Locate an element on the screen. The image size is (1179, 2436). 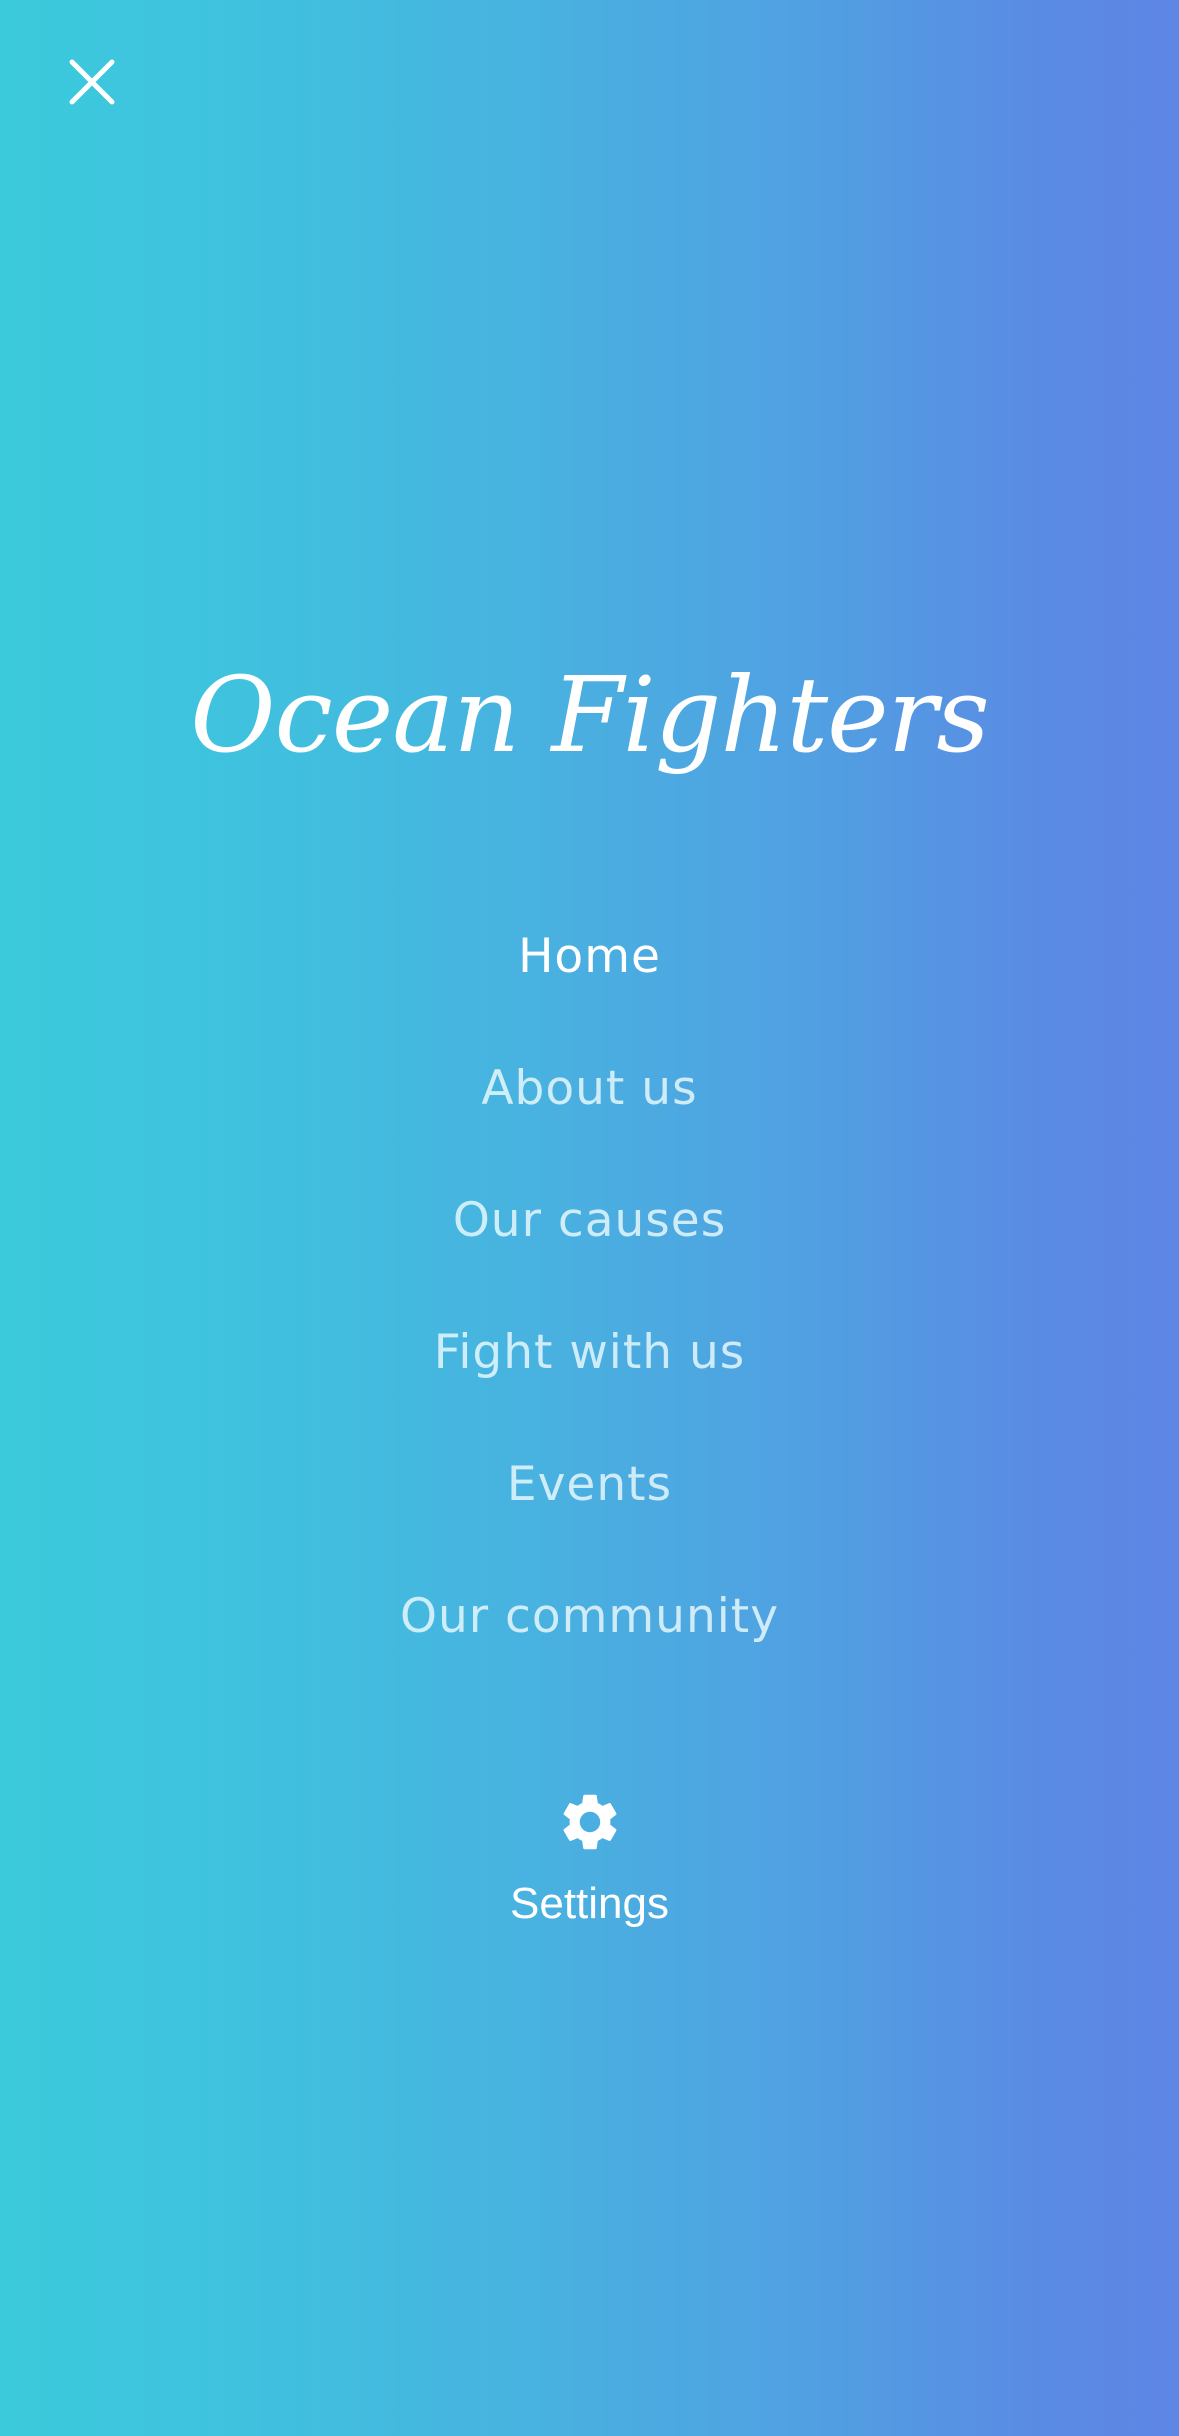
nav-item-our-community: Our community is located at coordinates (589, 1616).